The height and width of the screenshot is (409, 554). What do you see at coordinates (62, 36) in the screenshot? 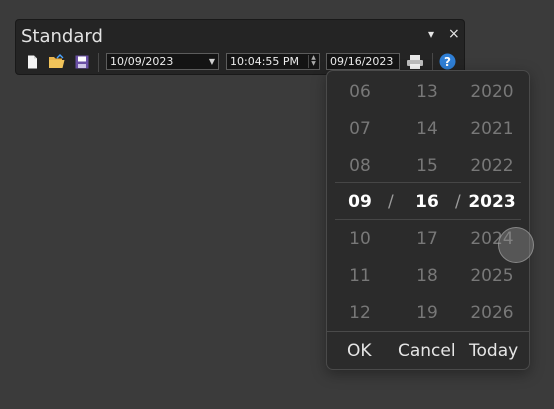
I see `toolbar-title: Standard` at bounding box center [62, 36].